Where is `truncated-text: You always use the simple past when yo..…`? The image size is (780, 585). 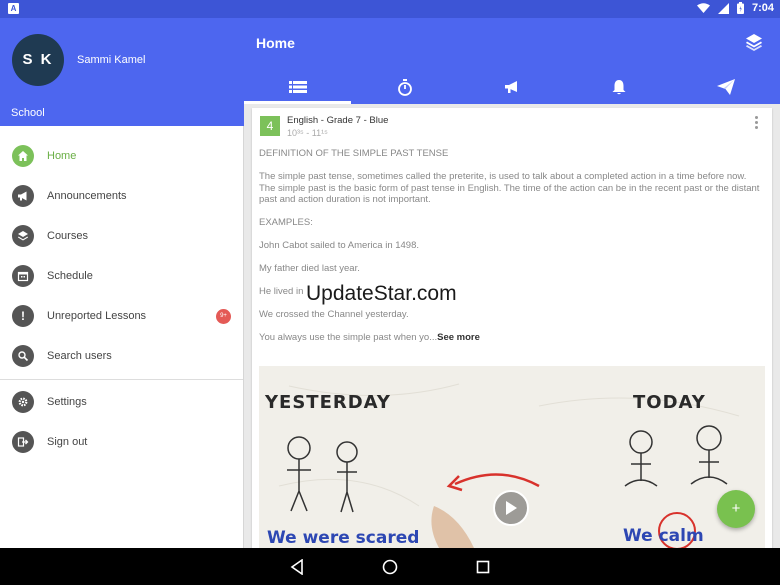 truncated-text: You always use the simple past when yo..… is located at coordinates (348, 337).